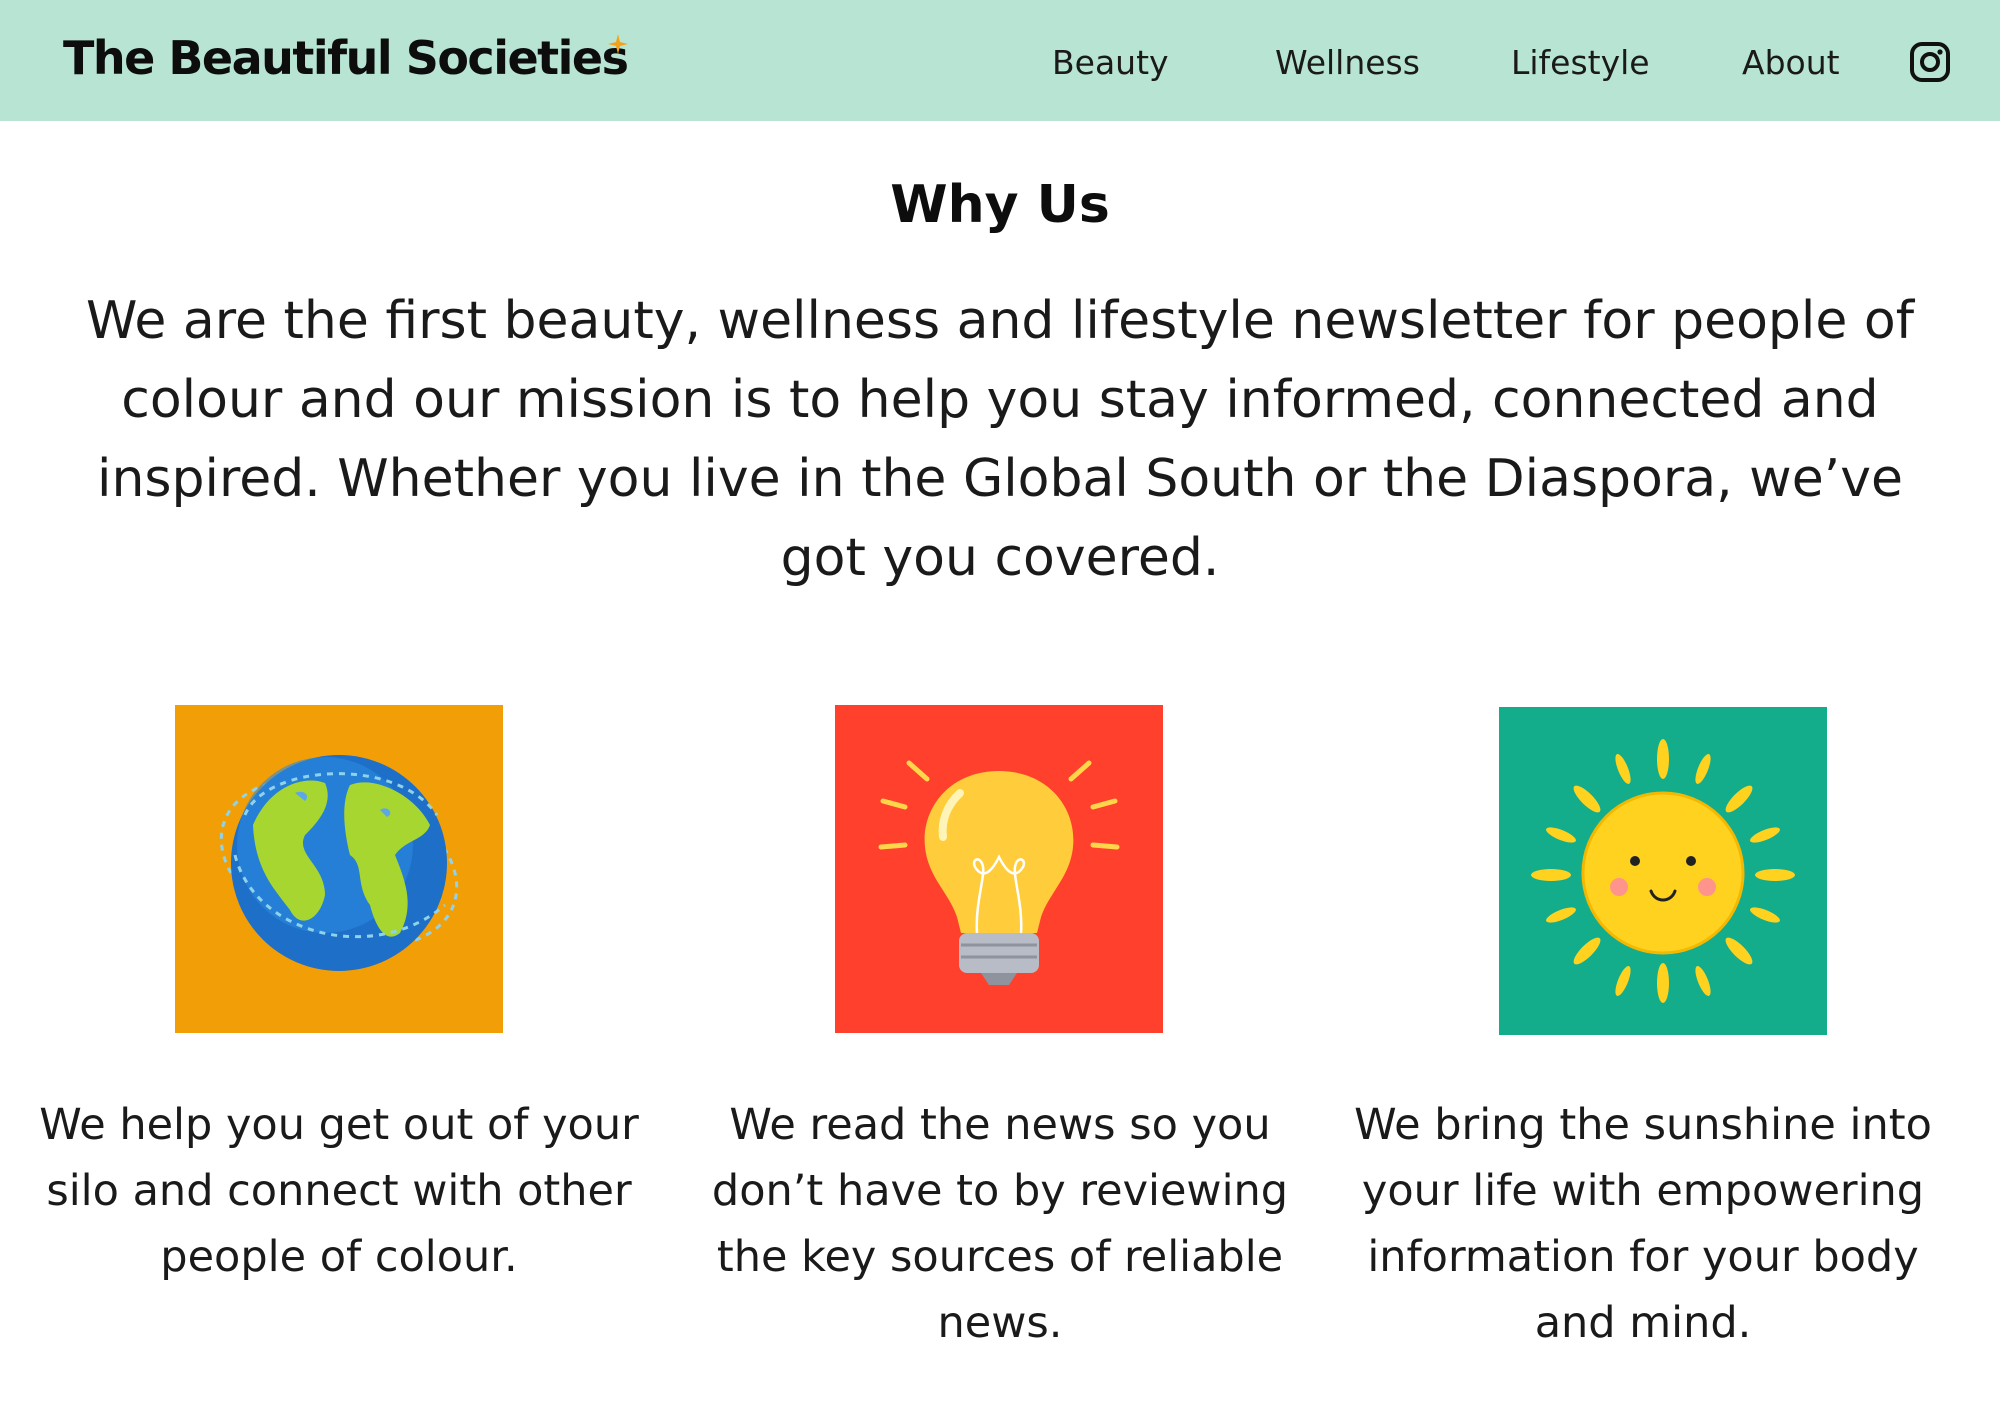 The height and width of the screenshot is (1414, 2000). I want to click on nav-link-lifestyle: Lifestyle, so click(1580, 63).